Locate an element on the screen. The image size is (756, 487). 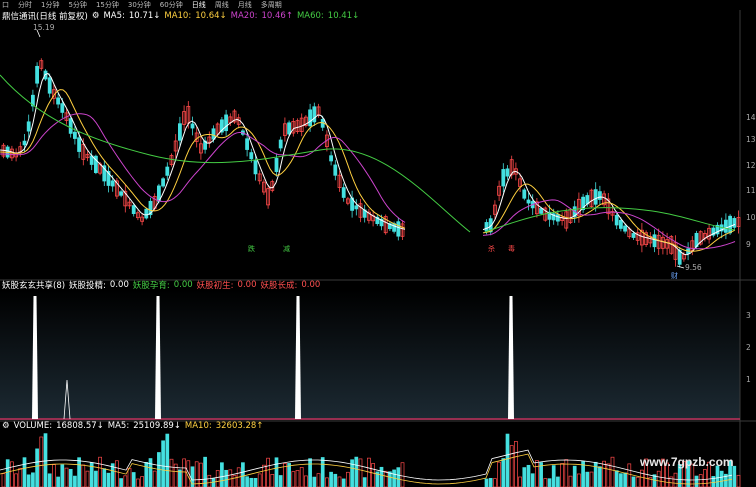
low-price-marker: 9.56 is located at coordinates (693, 267).